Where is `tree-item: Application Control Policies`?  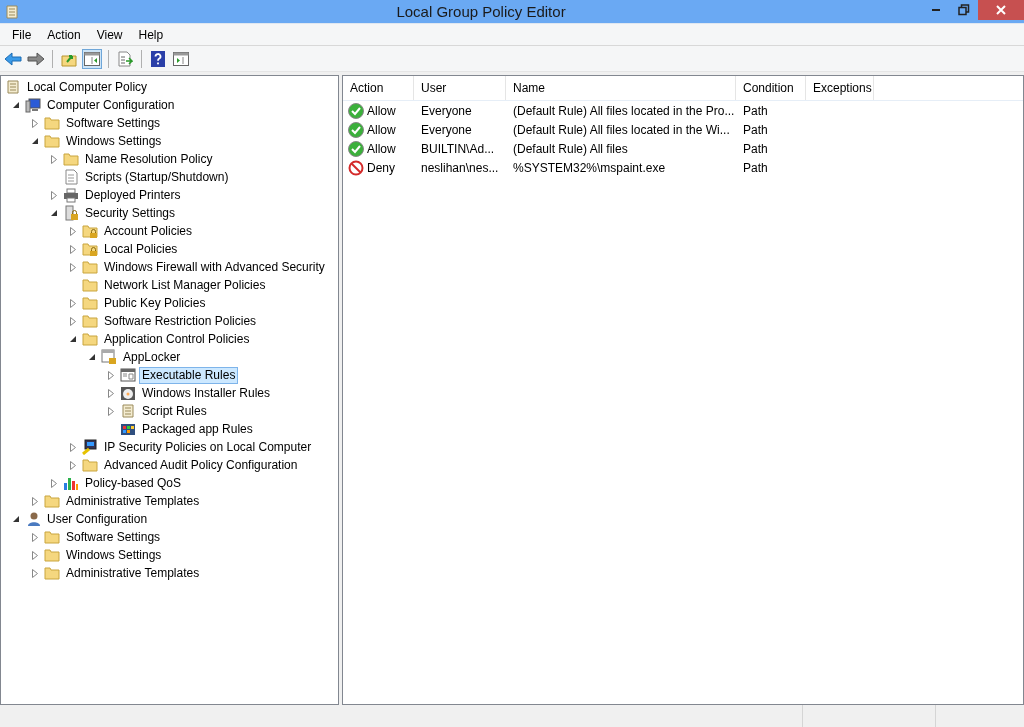
tree-item: Application Control Policies is located at coordinates (177, 339).